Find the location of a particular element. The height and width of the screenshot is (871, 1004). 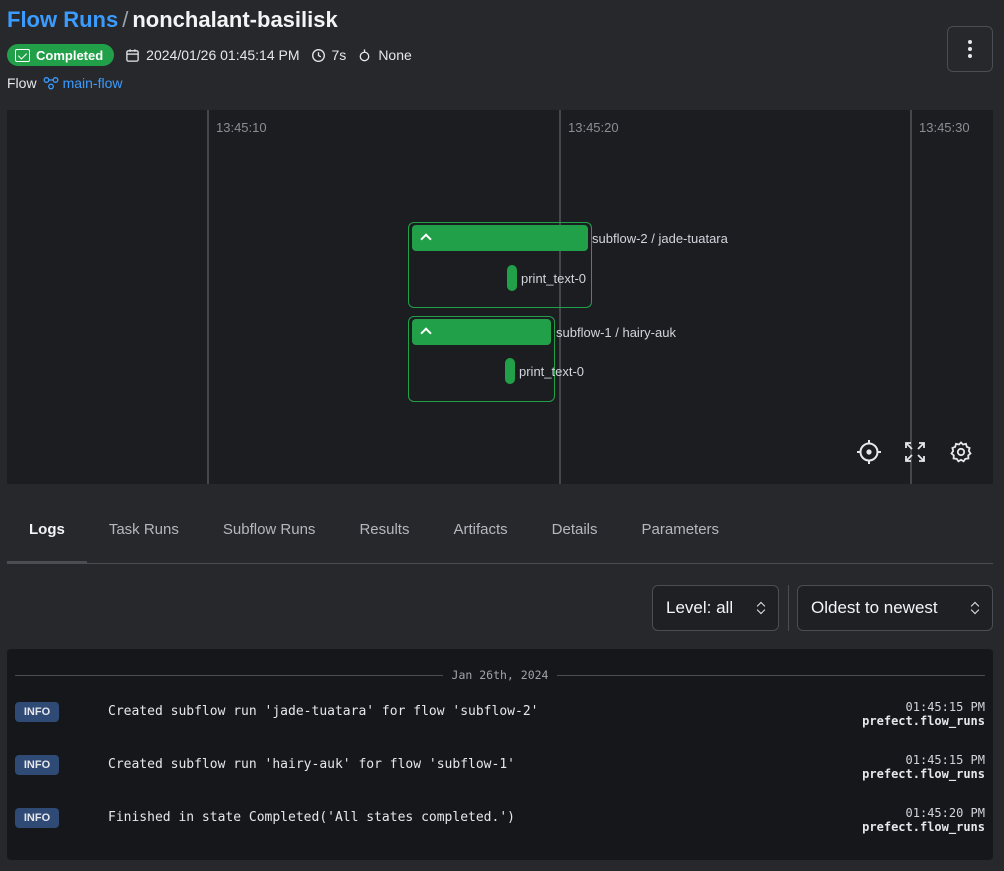

start-time: 2024/01/26 01:45:14 PM is located at coordinates (212, 55).